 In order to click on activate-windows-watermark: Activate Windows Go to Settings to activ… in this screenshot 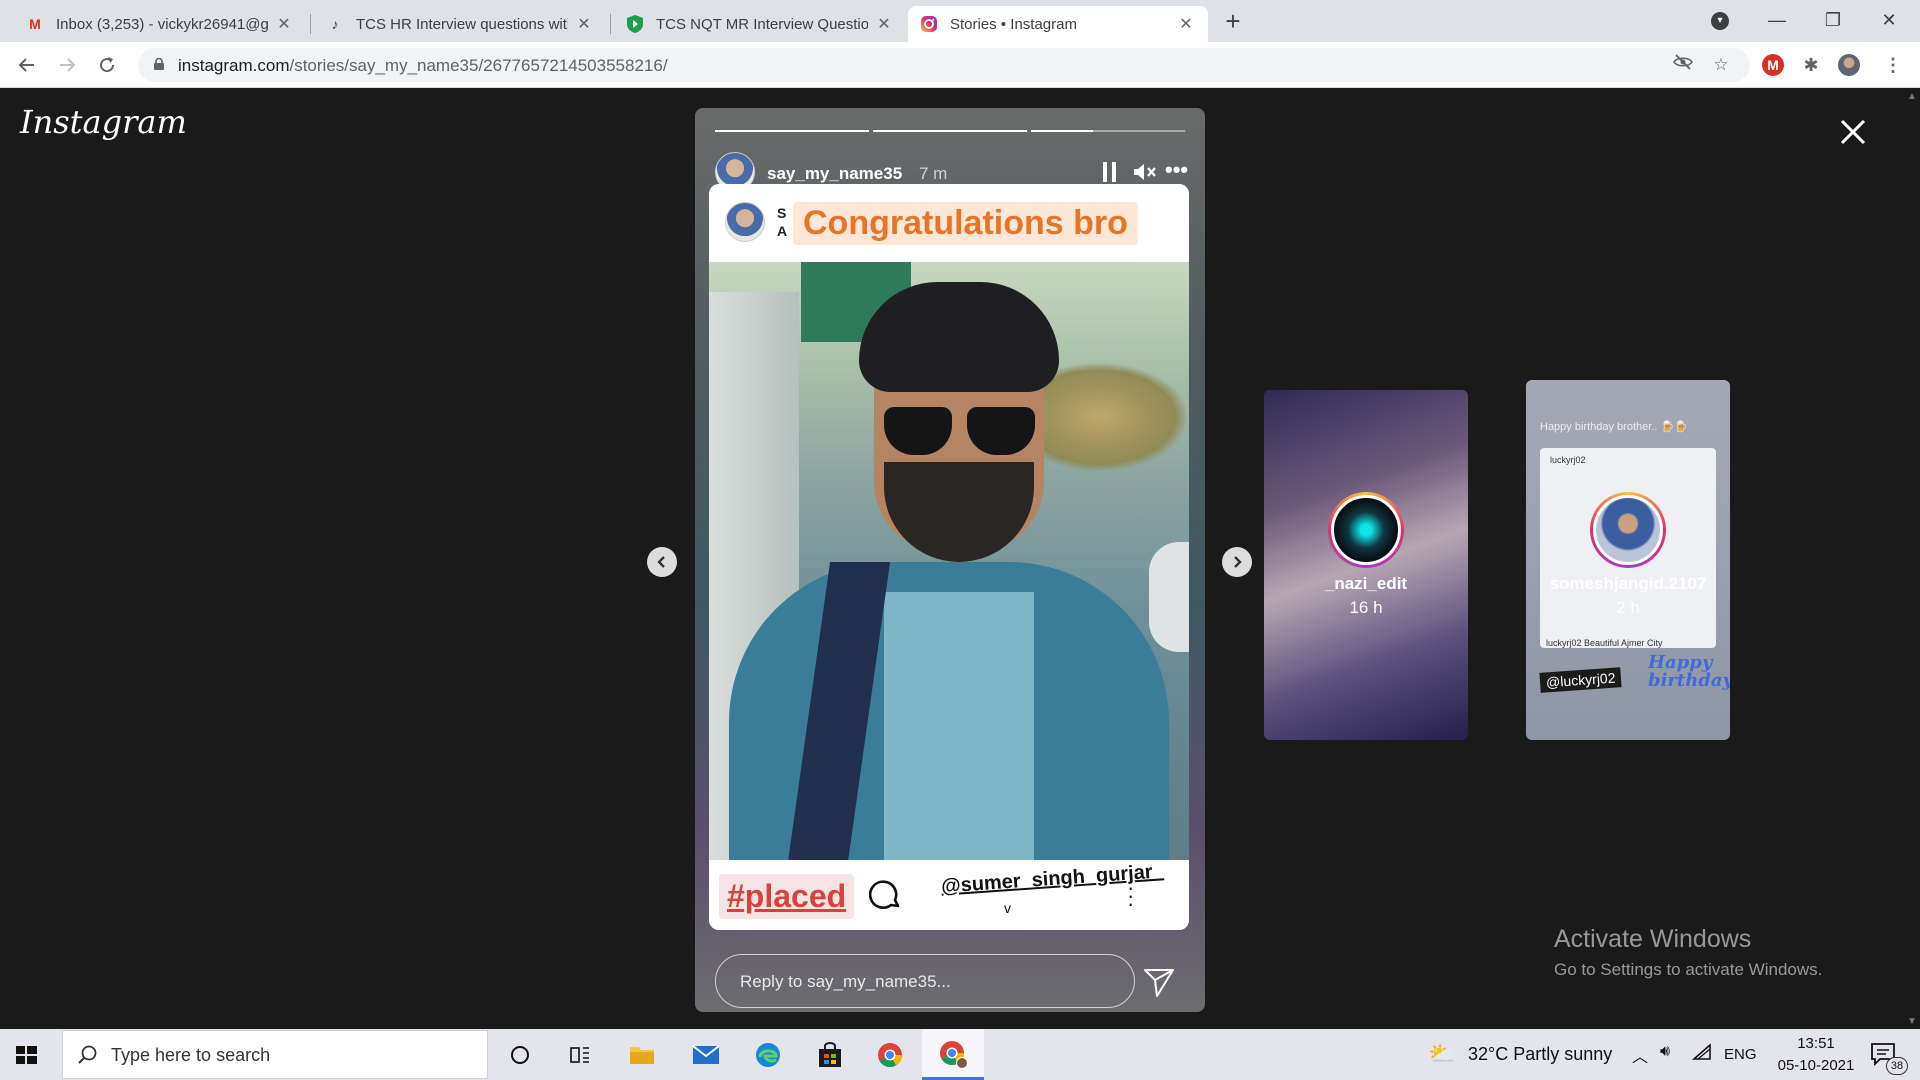, I will do `click(1688, 952)`.